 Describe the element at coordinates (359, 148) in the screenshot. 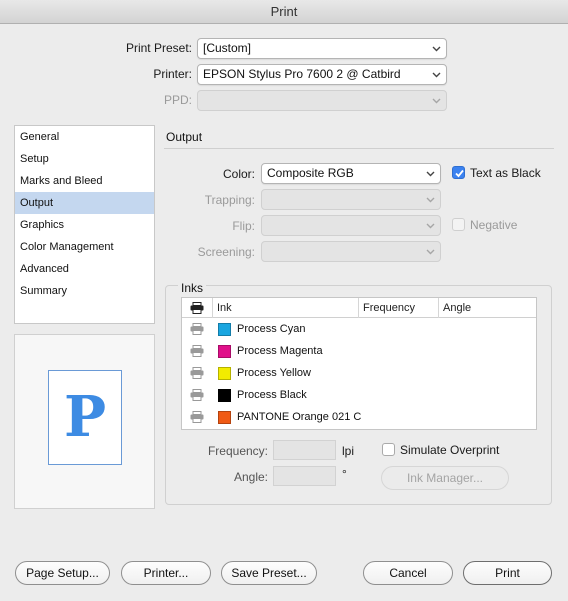

I see `output-divider` at that location.